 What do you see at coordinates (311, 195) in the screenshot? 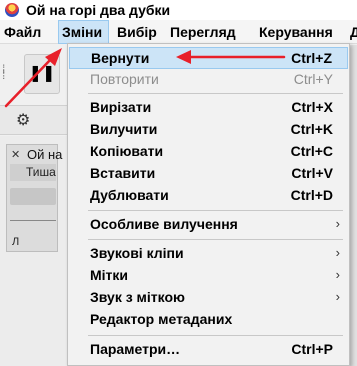
I see `menu-item-shortcut: Ctrl+D` at bounding box center [311, 195].